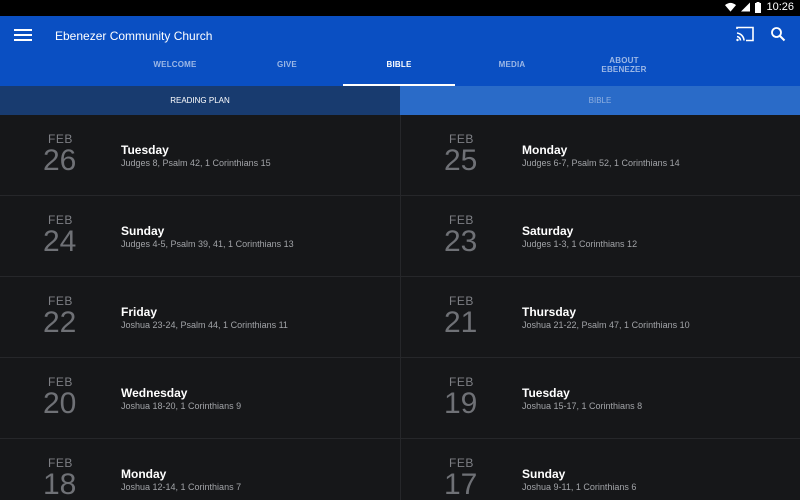 This screenshot has height=500, width=800. I want to click on tab-welcome: WELCOME, so click(175, 65).